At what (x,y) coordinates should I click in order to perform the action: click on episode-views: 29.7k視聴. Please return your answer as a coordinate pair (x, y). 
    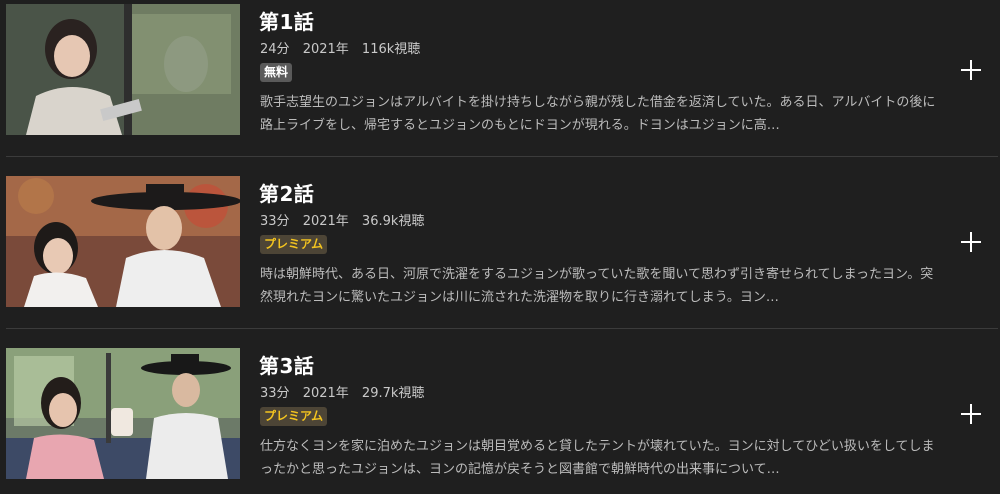
    Looking at the image, I should click on (393, 393).